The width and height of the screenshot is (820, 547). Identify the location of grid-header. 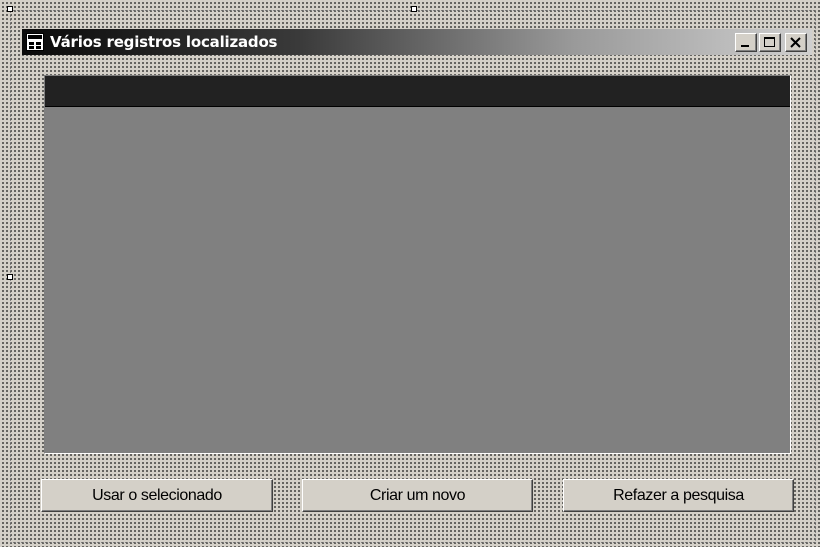
(417, 91).